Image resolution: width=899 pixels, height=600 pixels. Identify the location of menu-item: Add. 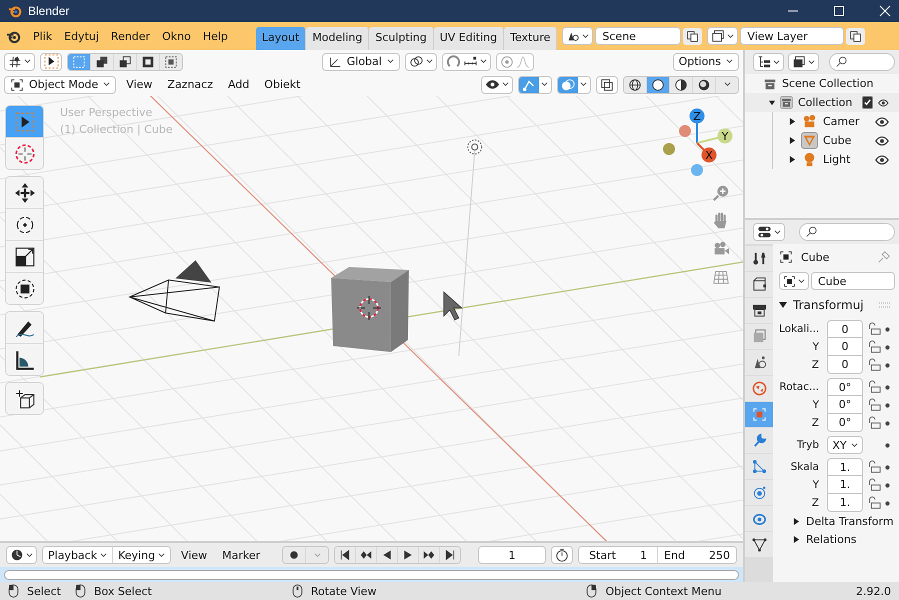
(238, 84).